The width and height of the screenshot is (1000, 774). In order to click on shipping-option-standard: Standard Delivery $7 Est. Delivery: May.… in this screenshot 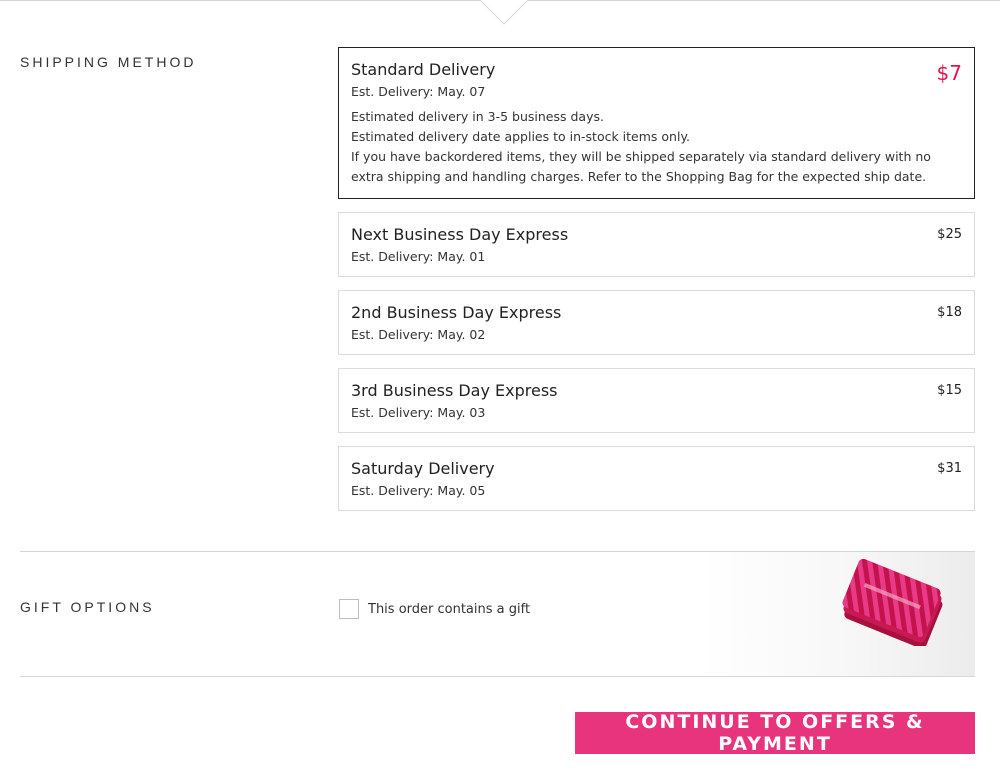, I will do `click(656, 123)`.